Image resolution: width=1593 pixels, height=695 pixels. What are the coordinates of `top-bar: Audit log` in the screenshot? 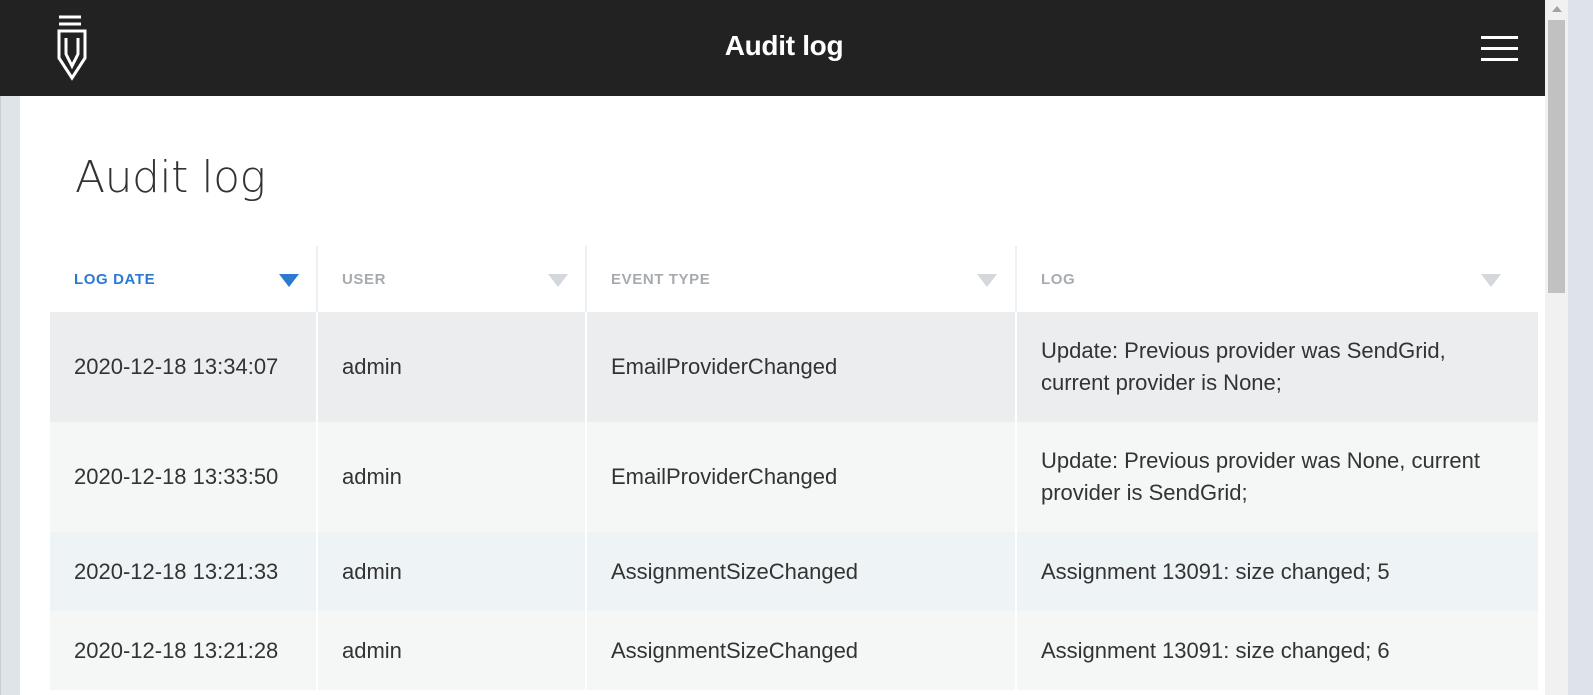 It's located at (784, 48).